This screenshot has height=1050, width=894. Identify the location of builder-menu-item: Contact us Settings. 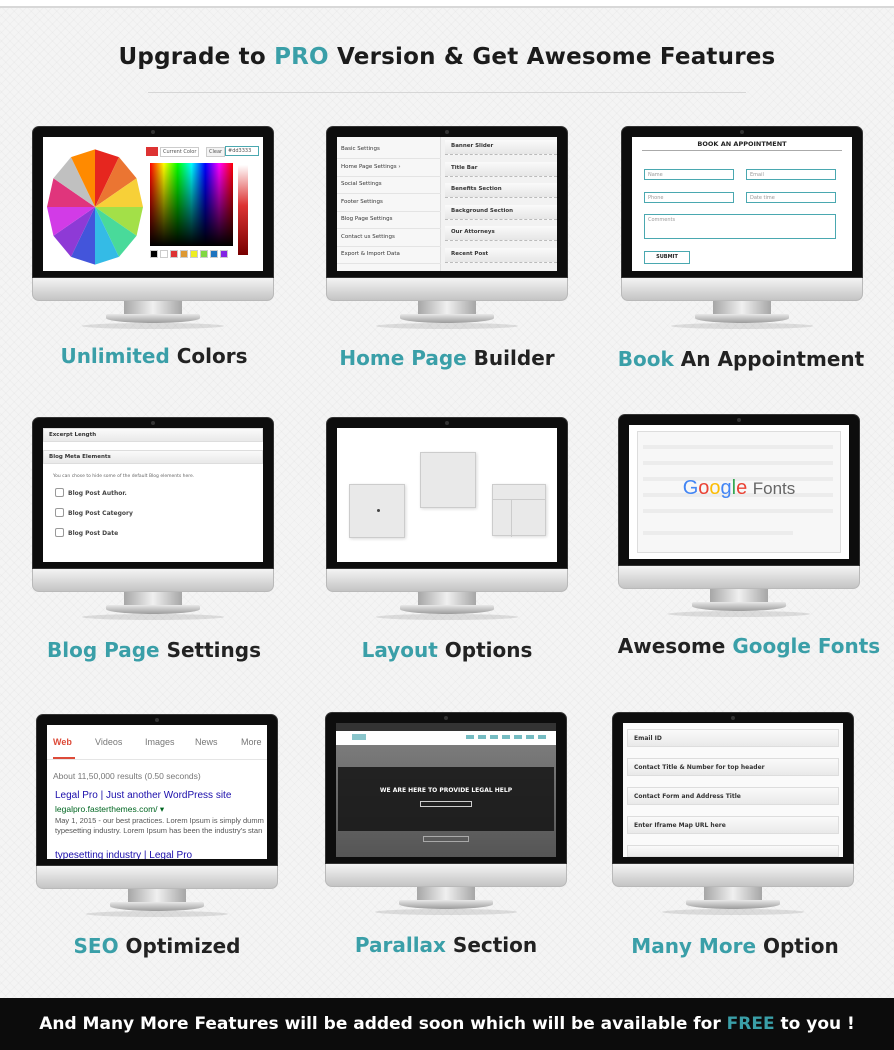
(389, 238).